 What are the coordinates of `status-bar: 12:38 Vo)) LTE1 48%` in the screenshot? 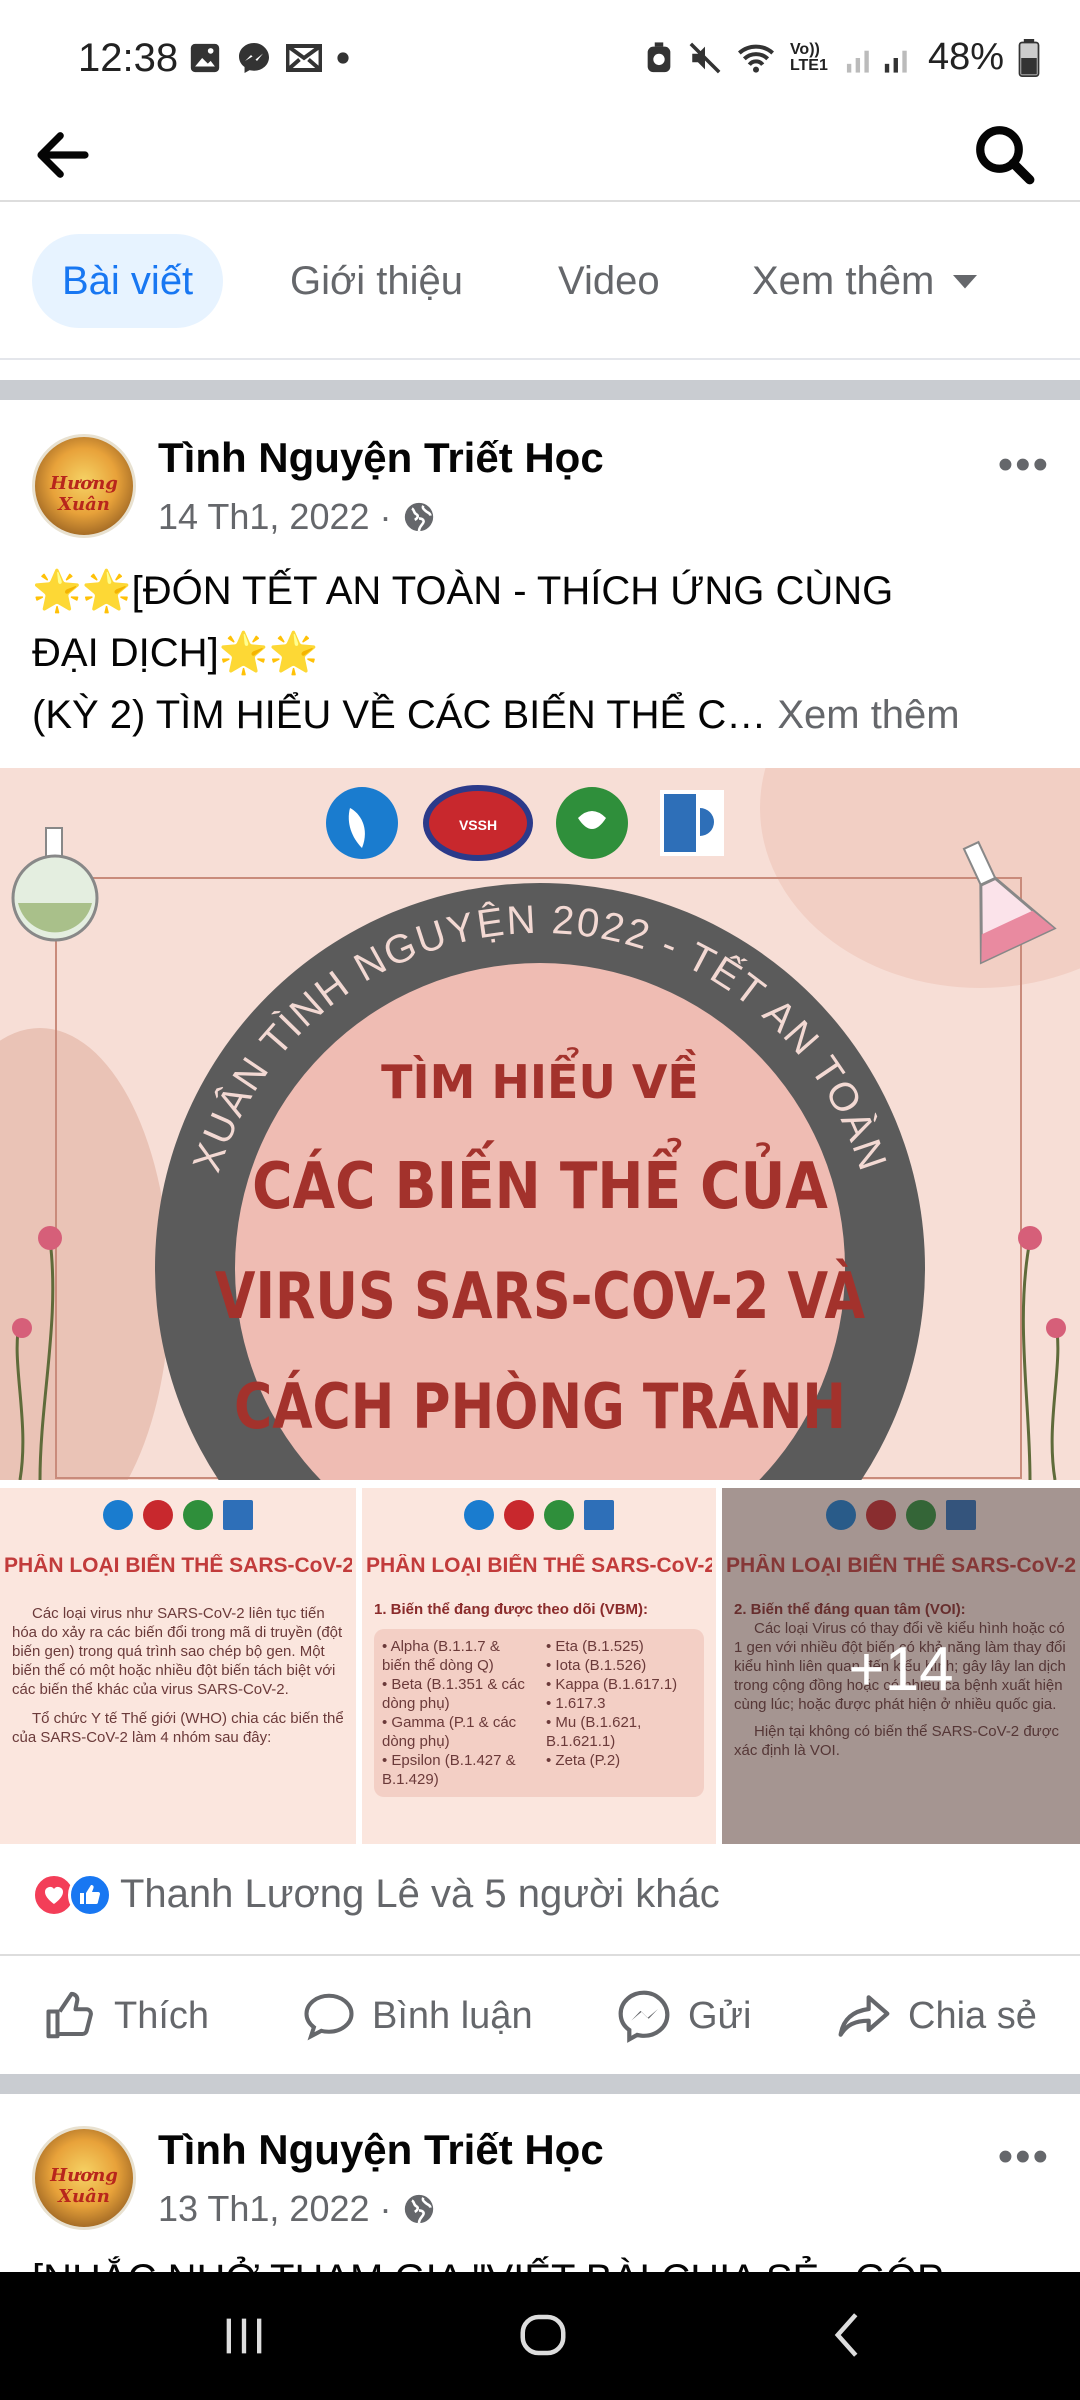 It's located at (540, 55).